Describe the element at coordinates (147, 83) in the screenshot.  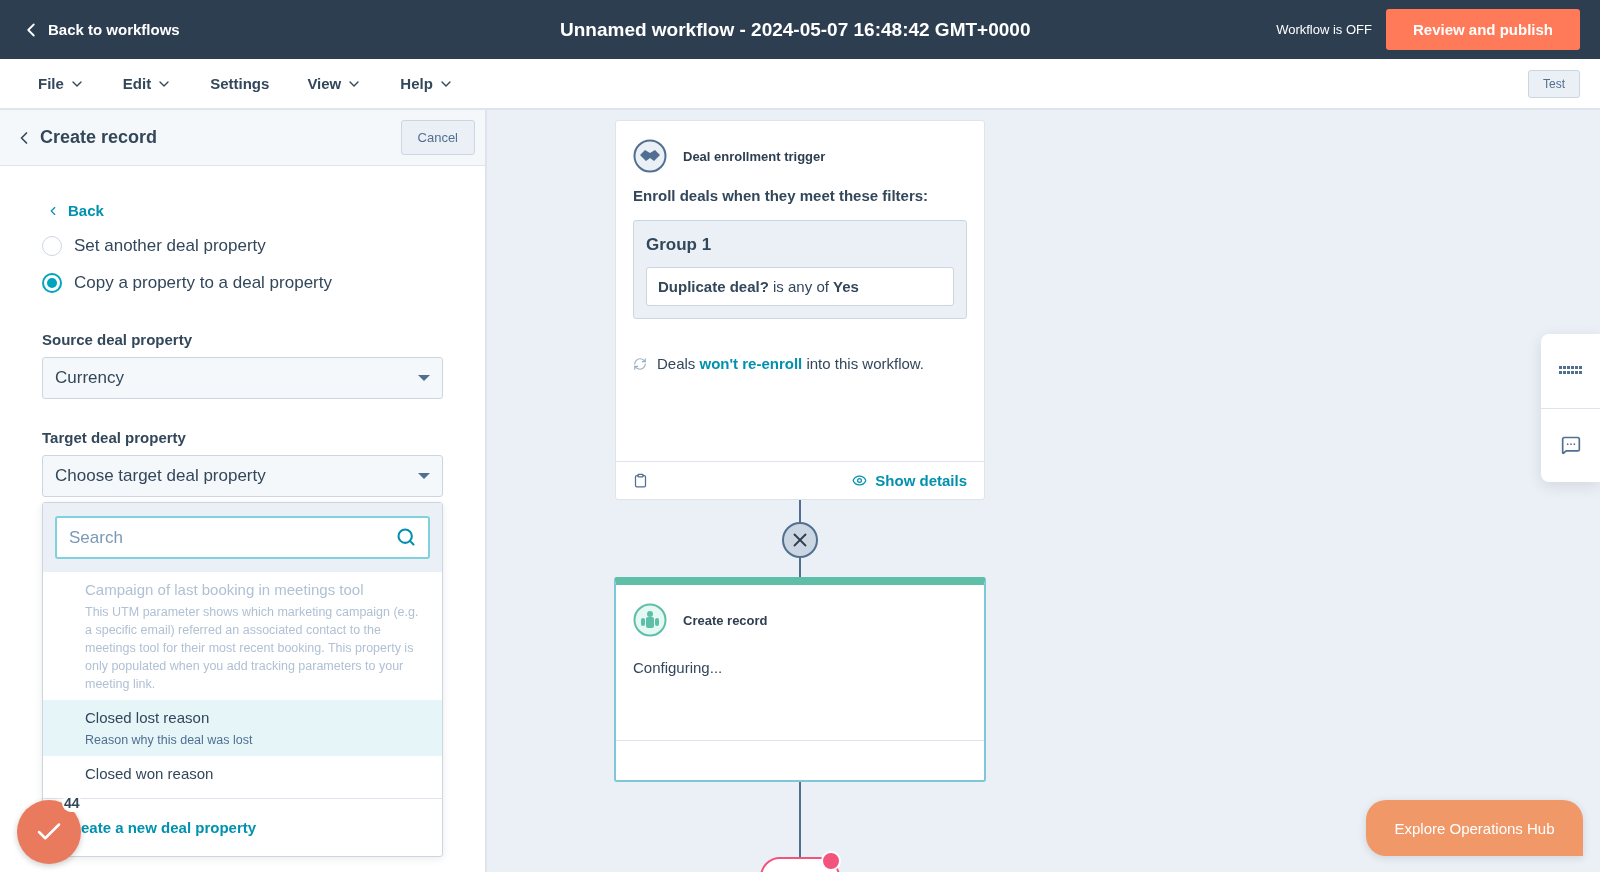
I see `menu-item: Edit` at that location.